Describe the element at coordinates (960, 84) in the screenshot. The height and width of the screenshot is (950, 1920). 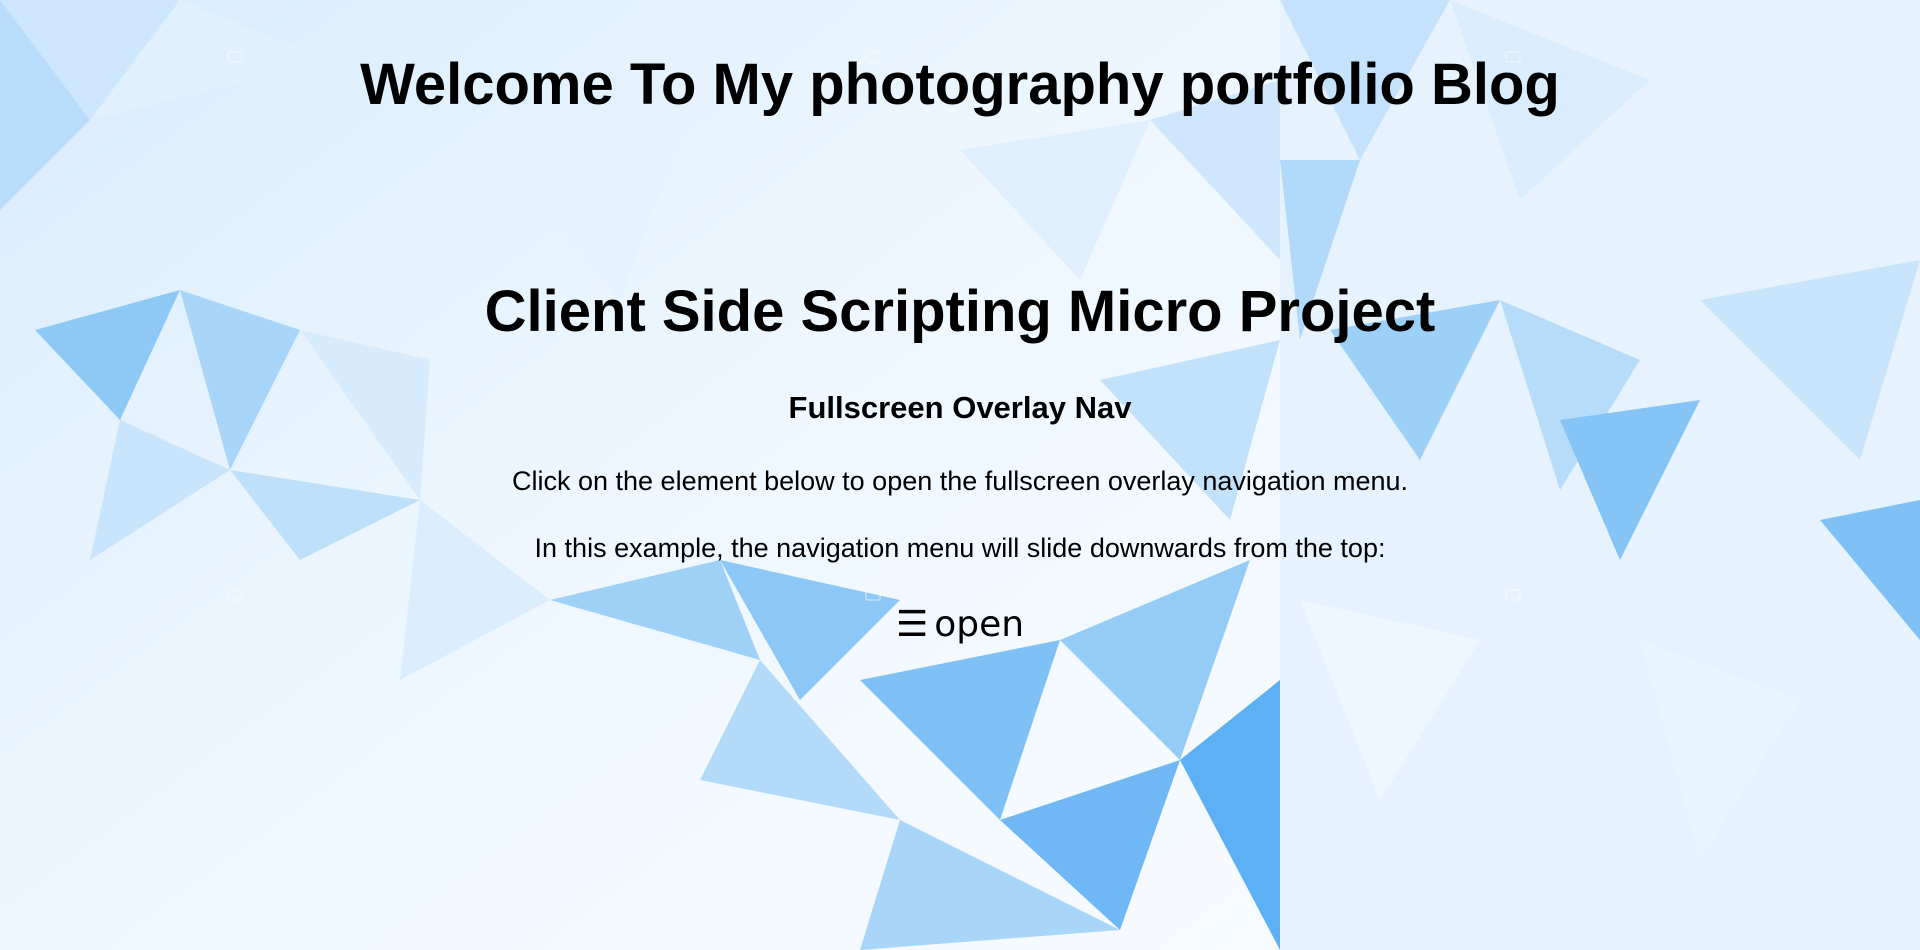
I see `site-title: Welcome To My photography portfolio Blog` at that location.